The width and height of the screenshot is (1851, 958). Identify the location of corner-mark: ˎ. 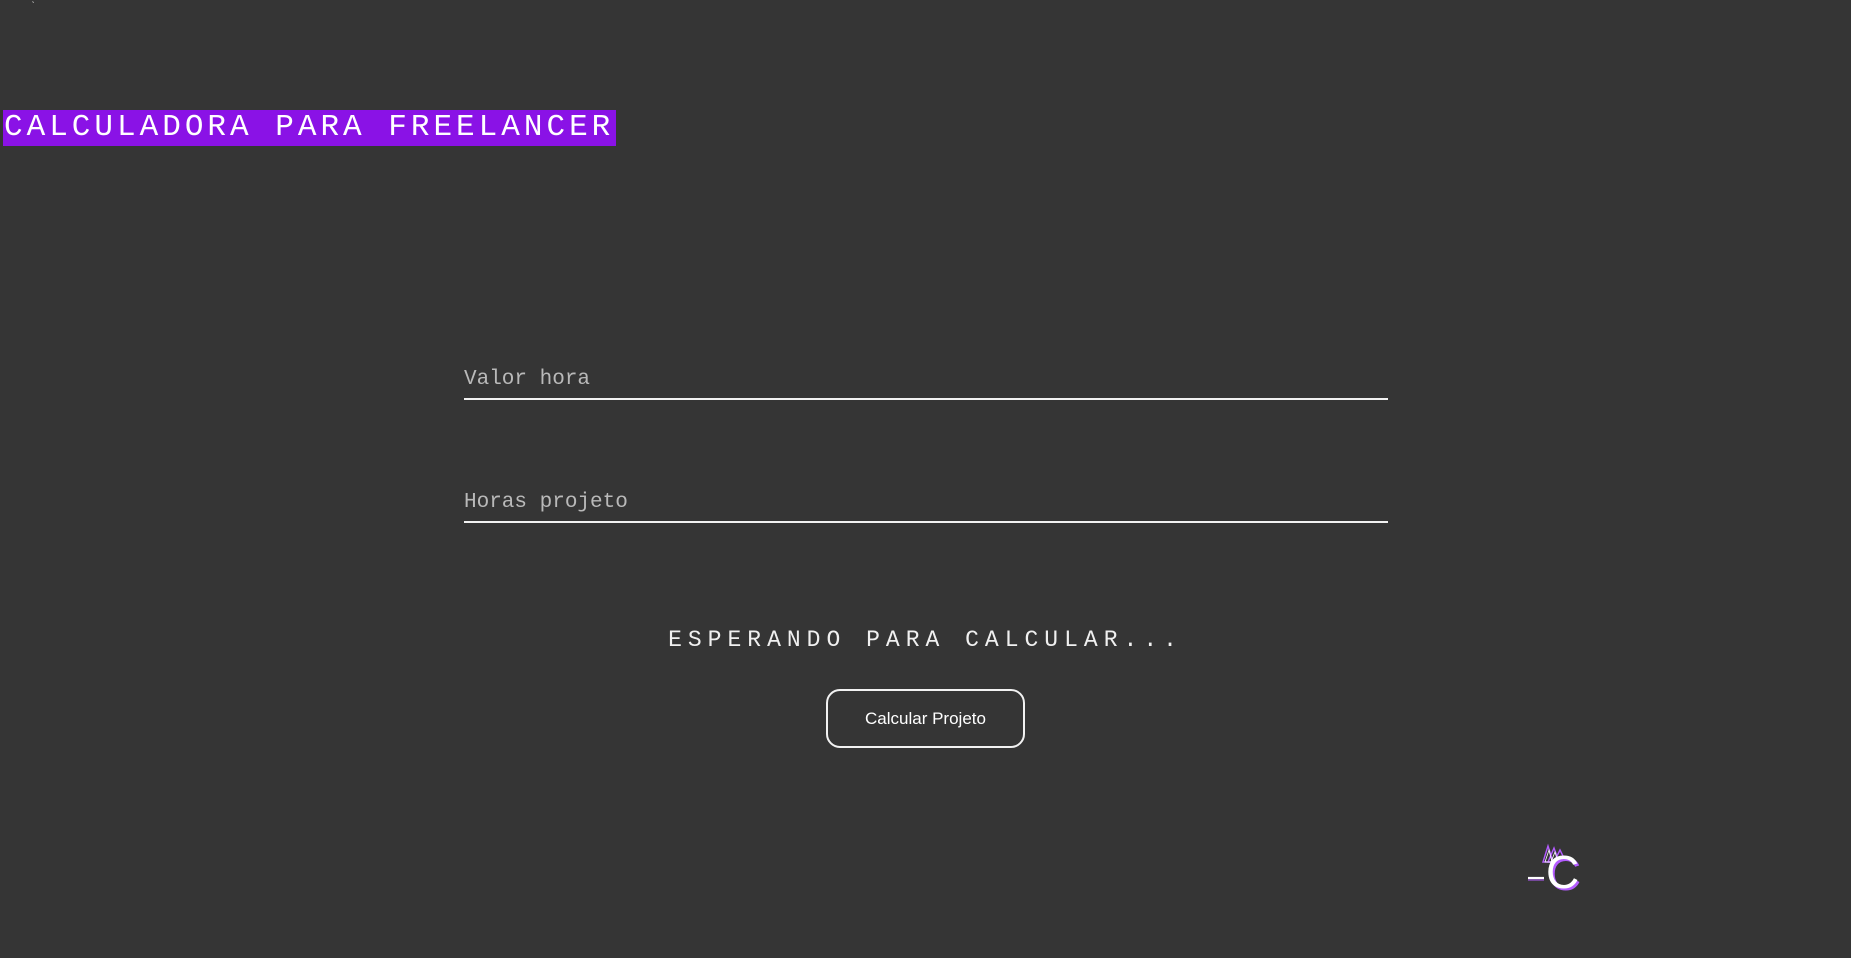
(33, 2).